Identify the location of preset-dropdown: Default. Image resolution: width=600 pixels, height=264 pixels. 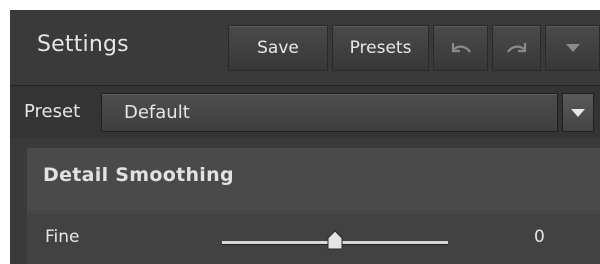
(329, 112).